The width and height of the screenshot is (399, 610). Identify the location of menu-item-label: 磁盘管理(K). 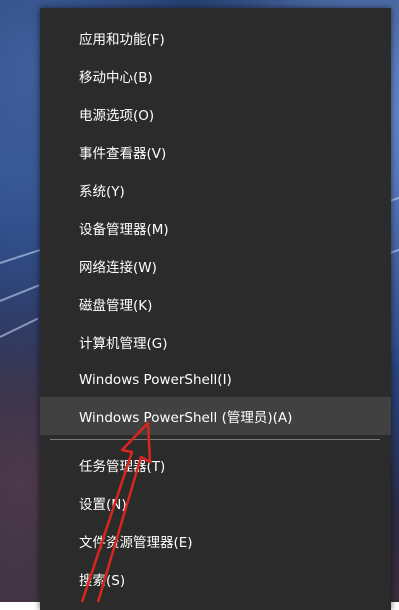
(116, 306).